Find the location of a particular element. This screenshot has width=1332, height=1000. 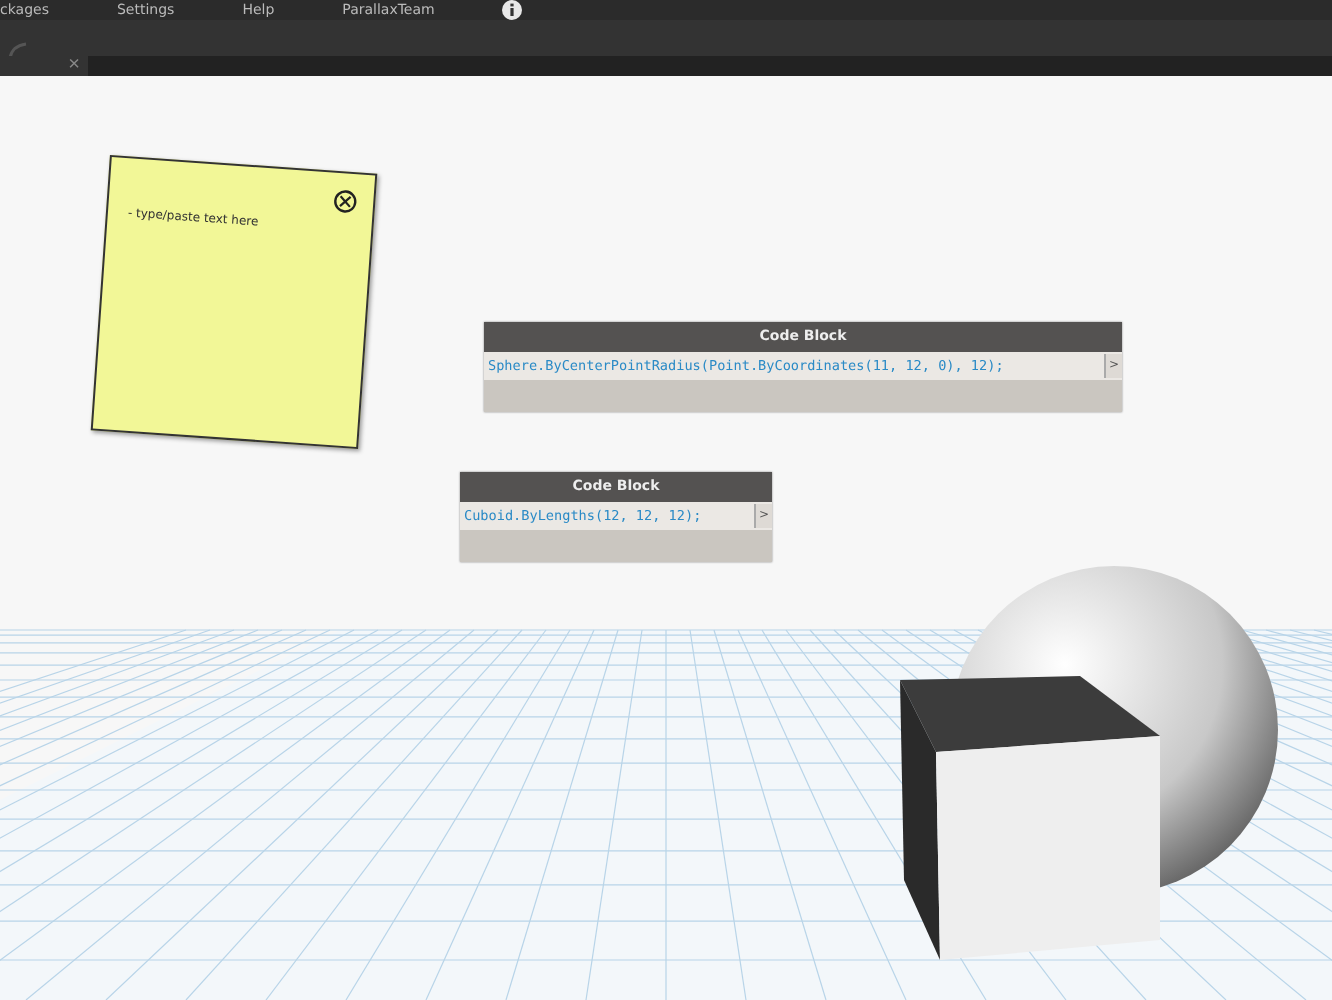

close-circle-icon is located at coordinates (345, 201).